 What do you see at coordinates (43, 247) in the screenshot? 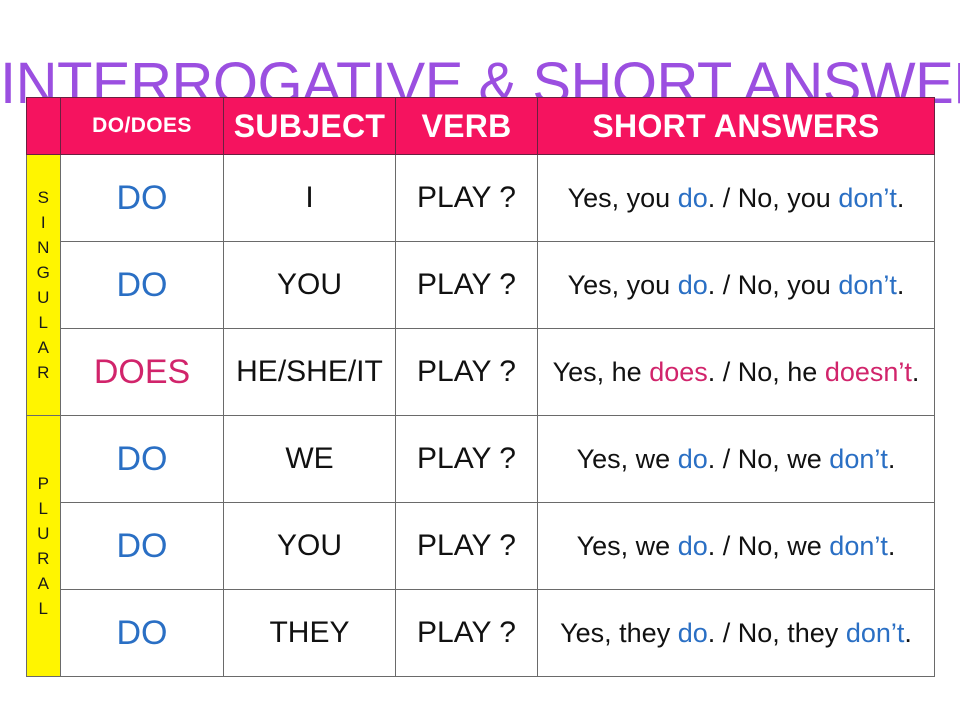
I see `group-label-letter: N` at bounding box center [43, 247].